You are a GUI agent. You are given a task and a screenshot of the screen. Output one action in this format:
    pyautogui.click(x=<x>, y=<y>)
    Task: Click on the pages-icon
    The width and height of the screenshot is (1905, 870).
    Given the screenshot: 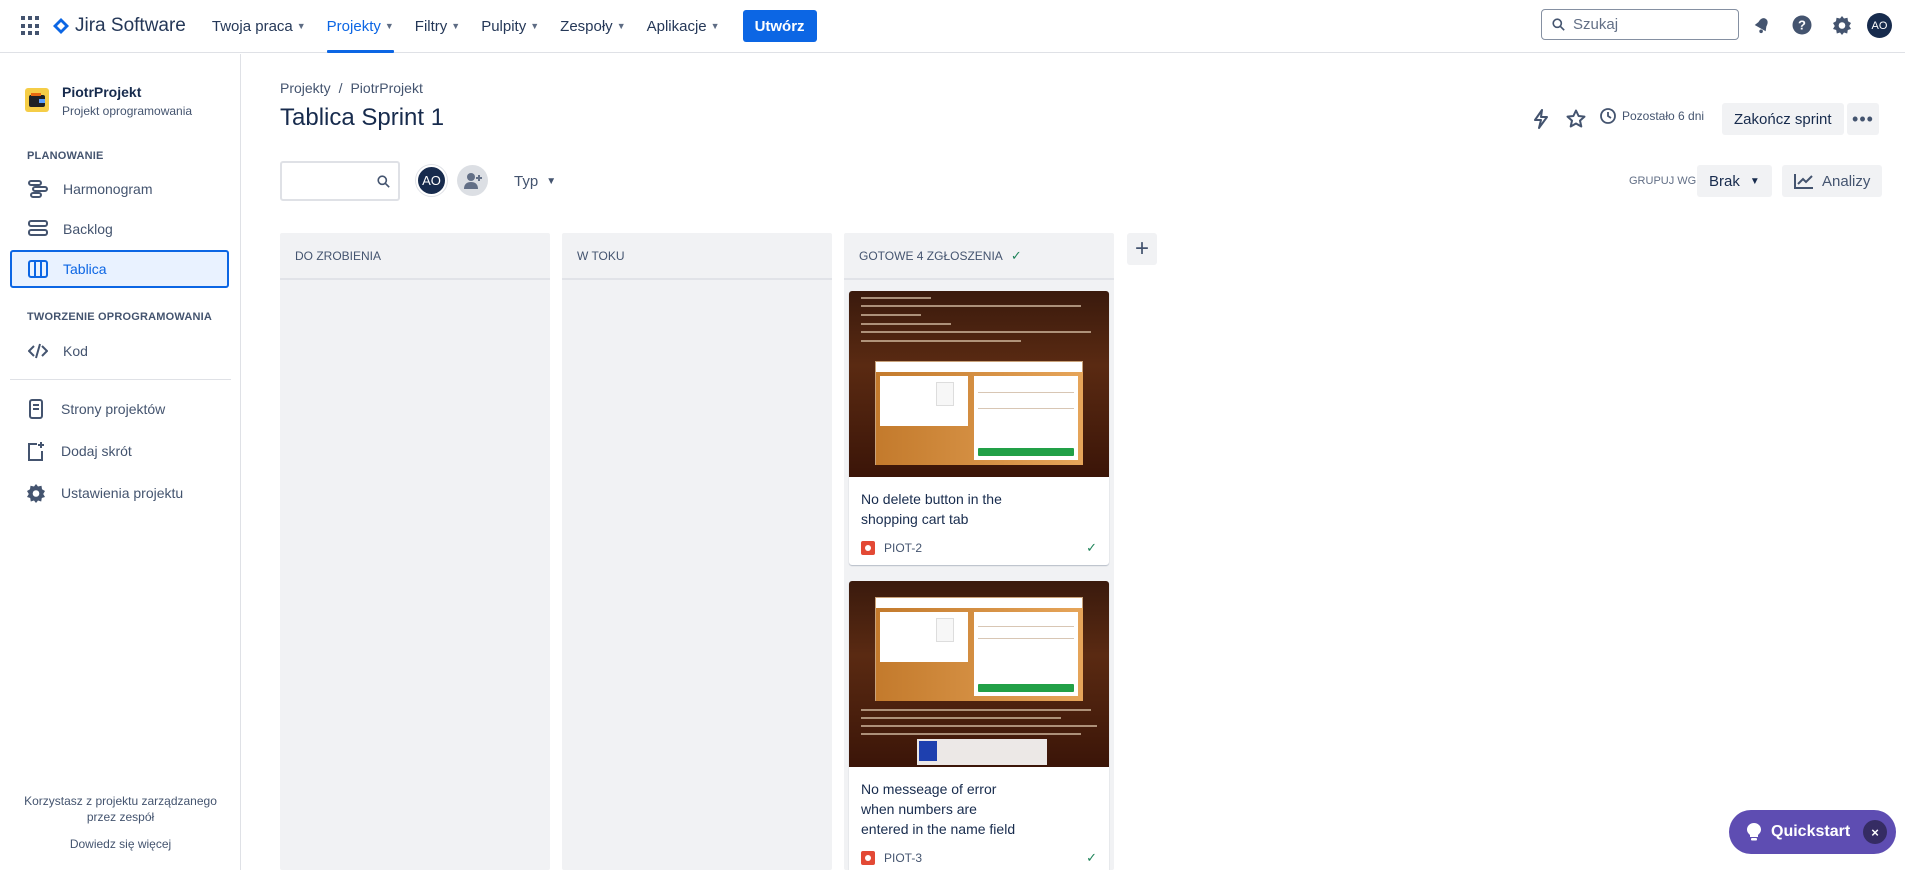 What is the action you would take?
    pyautogui.click(x=36, y=409)
    